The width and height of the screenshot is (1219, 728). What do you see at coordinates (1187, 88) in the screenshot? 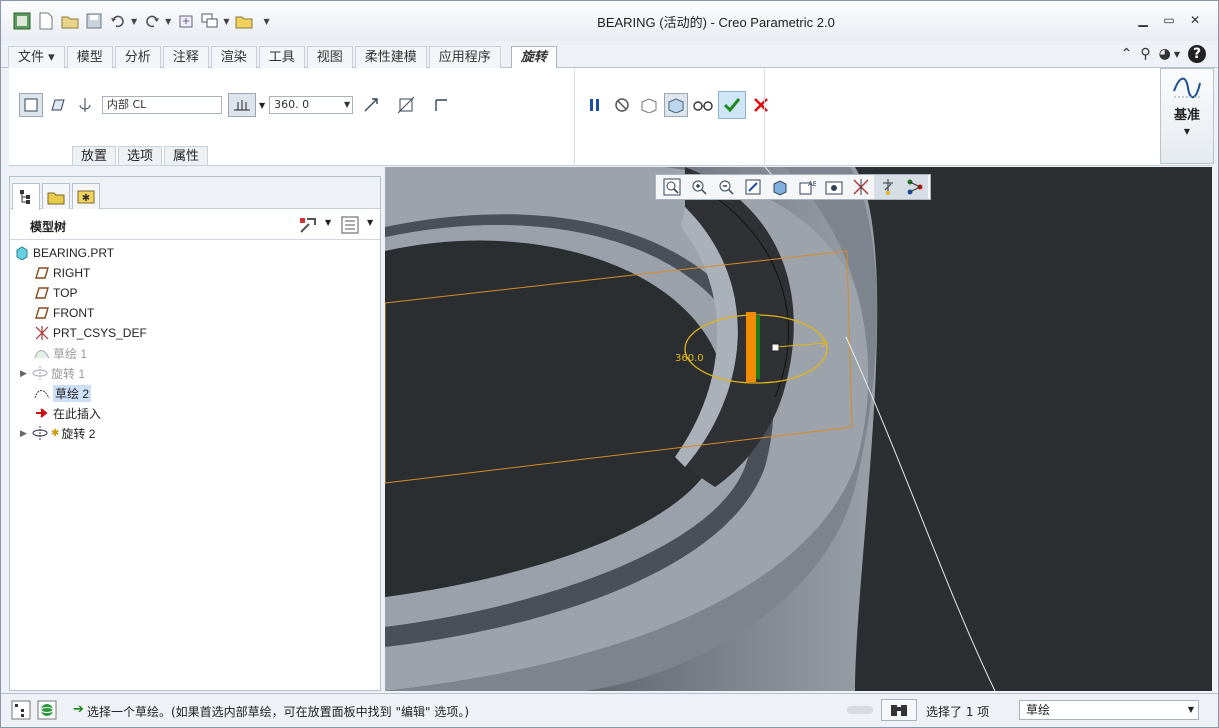
I see `datum-curve-icon` at bounding box center [1187, 88].